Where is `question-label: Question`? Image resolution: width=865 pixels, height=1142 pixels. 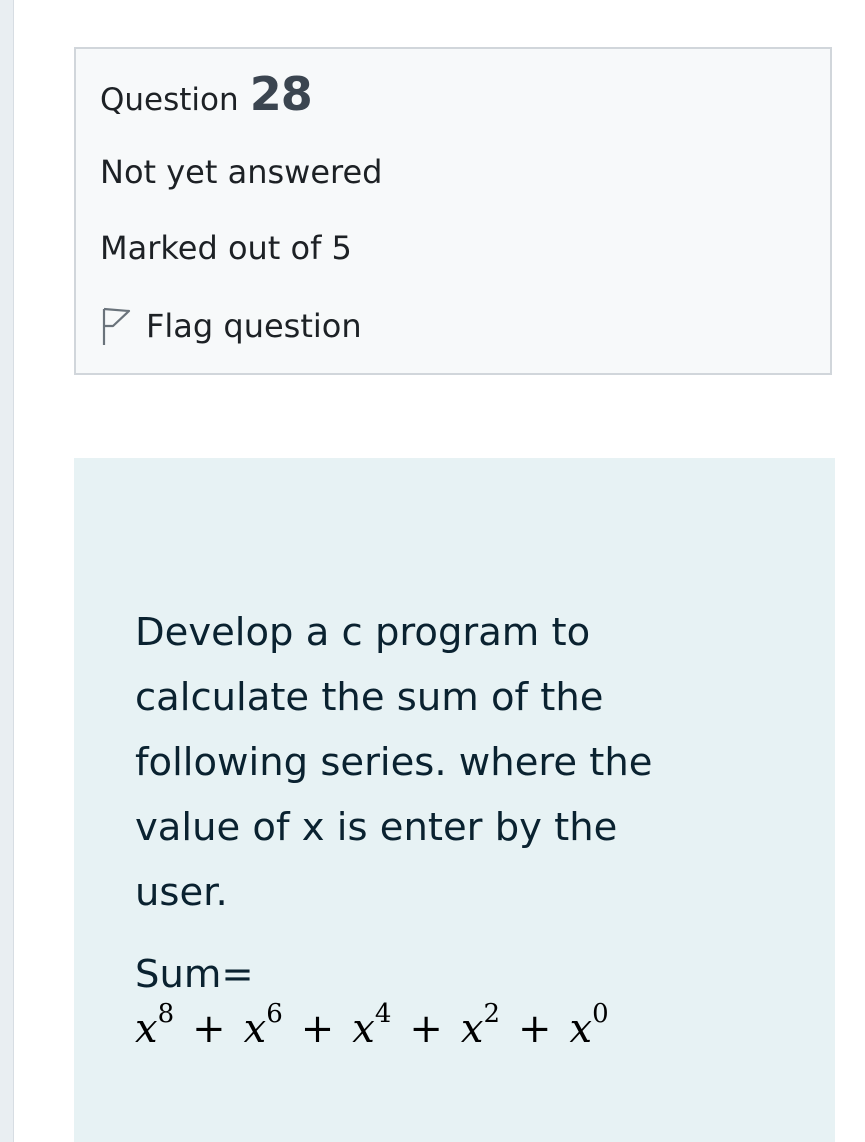 question-label: Question is located at coordinates (169, 100).